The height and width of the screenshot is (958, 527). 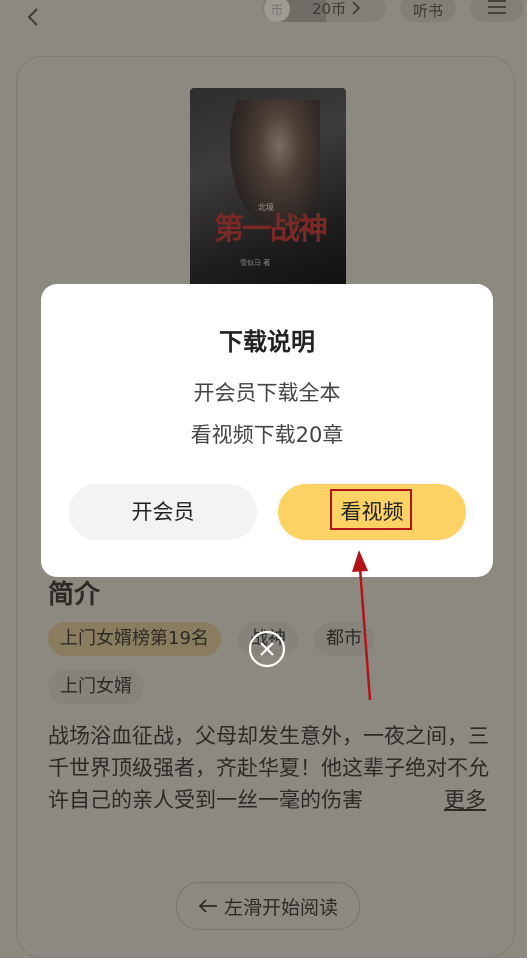 What do you see at coordinates (465, 800) in the screenshot?
I see `more-link: 更多` at bounding box center [465, 800].